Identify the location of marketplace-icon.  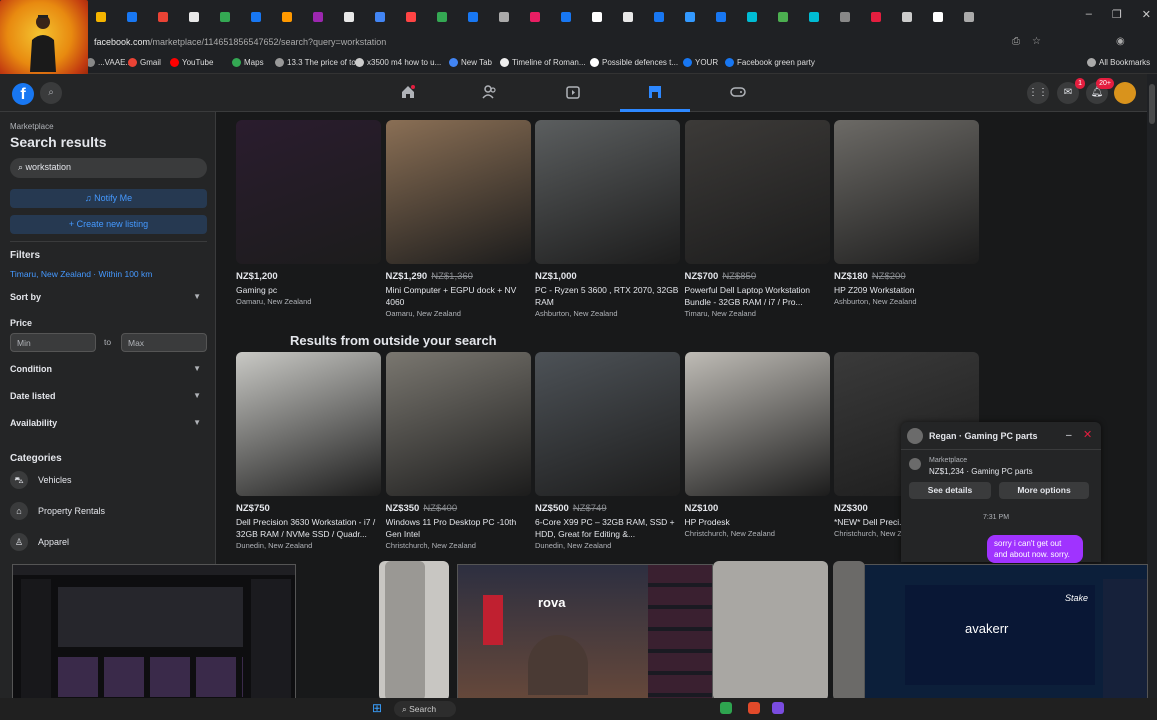
(655, 92).